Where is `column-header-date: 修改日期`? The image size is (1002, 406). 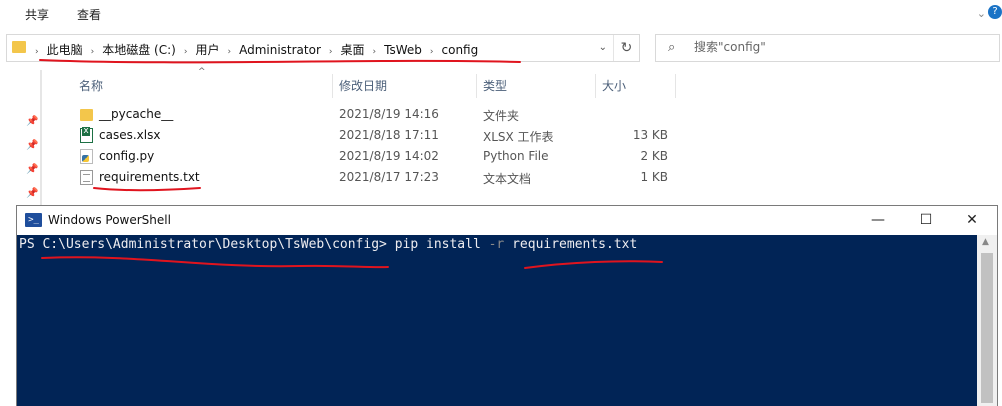 column-header-date: 修改日期 is located at coordinates (405, 86).